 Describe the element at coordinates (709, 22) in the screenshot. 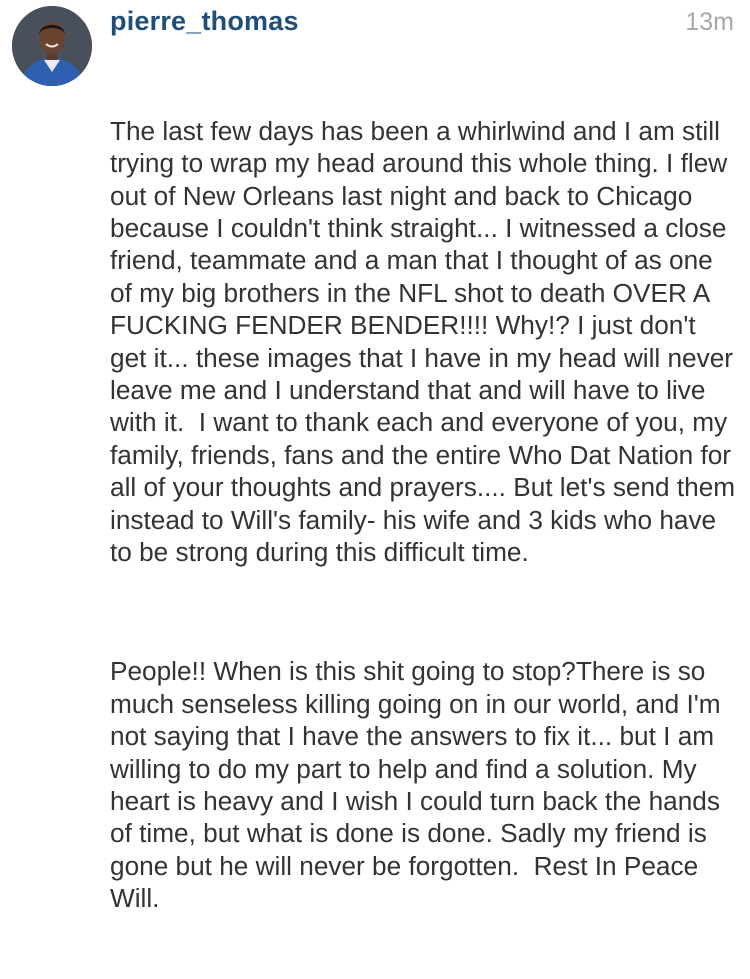

I see `comment-timestamp: 13m` at that location.